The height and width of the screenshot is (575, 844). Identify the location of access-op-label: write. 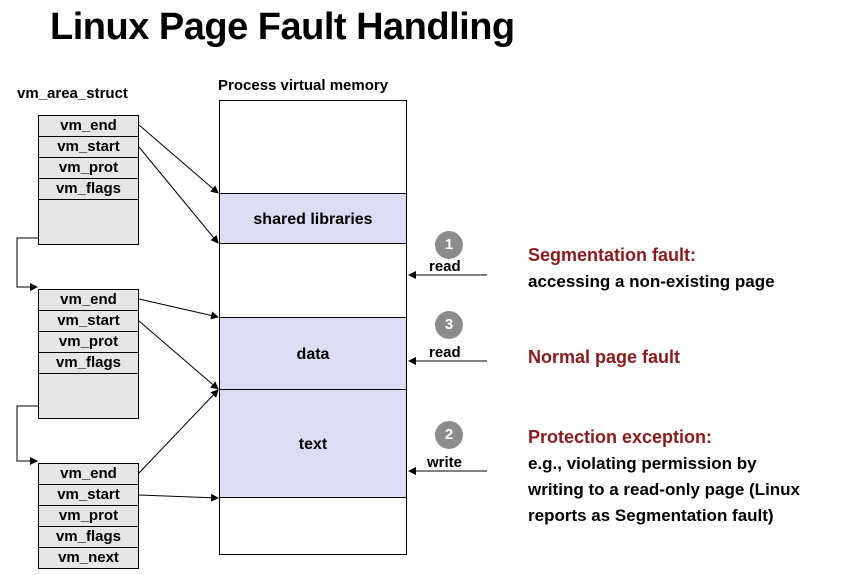
(445, 462).